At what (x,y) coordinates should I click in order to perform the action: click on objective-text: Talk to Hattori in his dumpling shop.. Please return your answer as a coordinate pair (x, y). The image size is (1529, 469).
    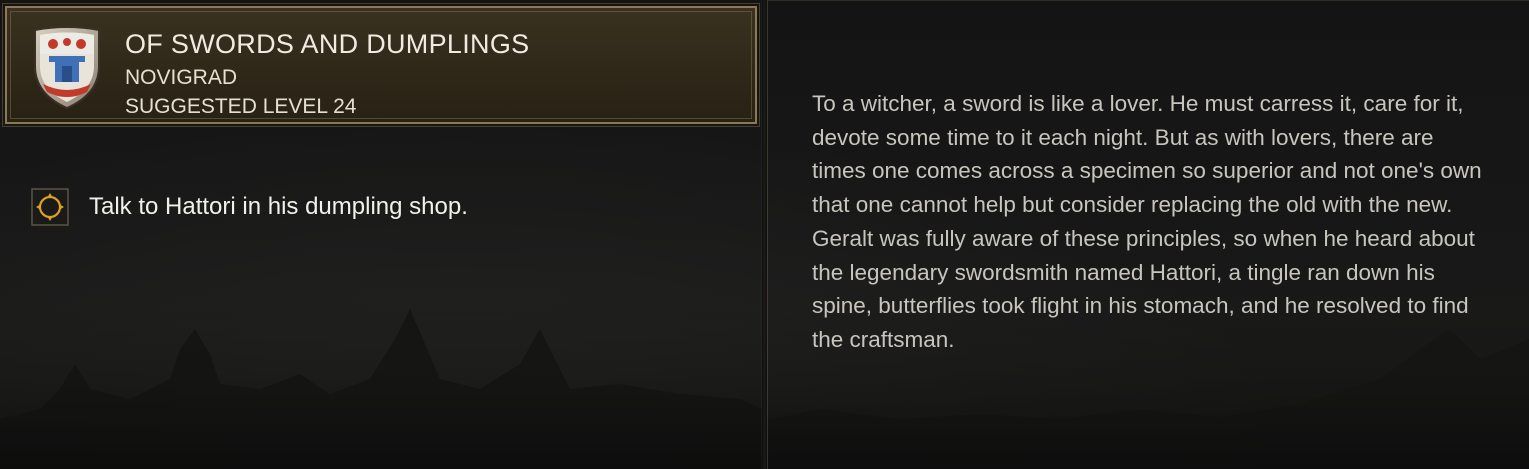
    Looking at the image, I should click on (278, 206).